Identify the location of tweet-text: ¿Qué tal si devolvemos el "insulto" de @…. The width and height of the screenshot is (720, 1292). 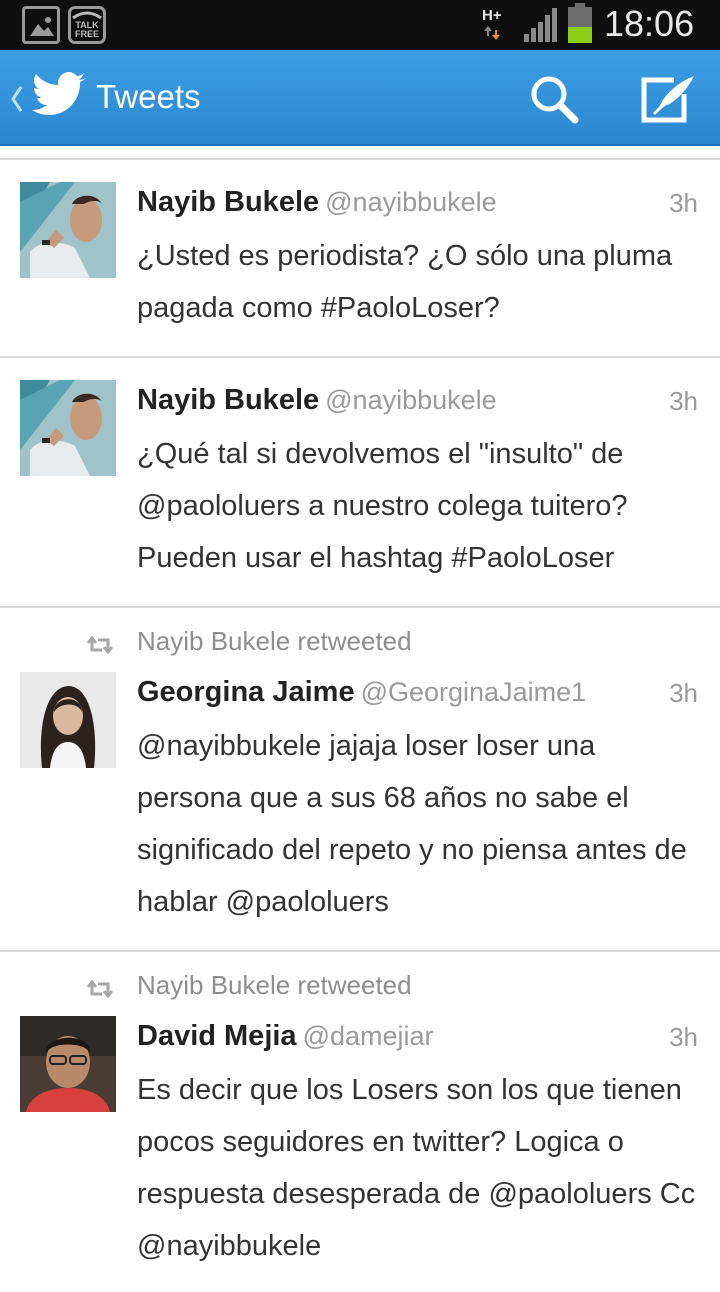
(382, 506).